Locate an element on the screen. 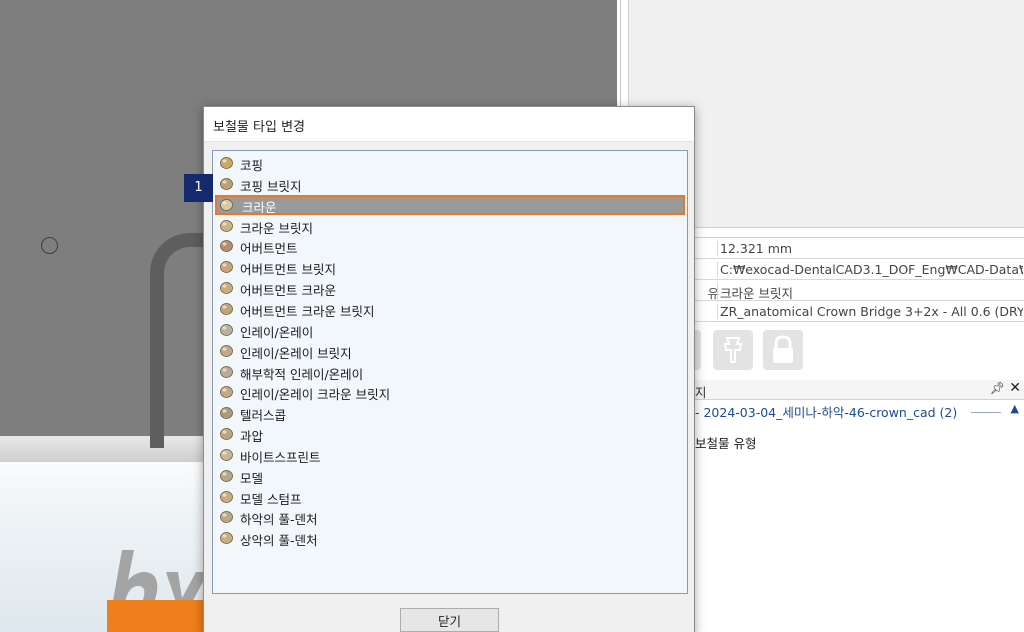 The image size is (1024, 632). pane-title: 지 is located at coordinates (701, 392).